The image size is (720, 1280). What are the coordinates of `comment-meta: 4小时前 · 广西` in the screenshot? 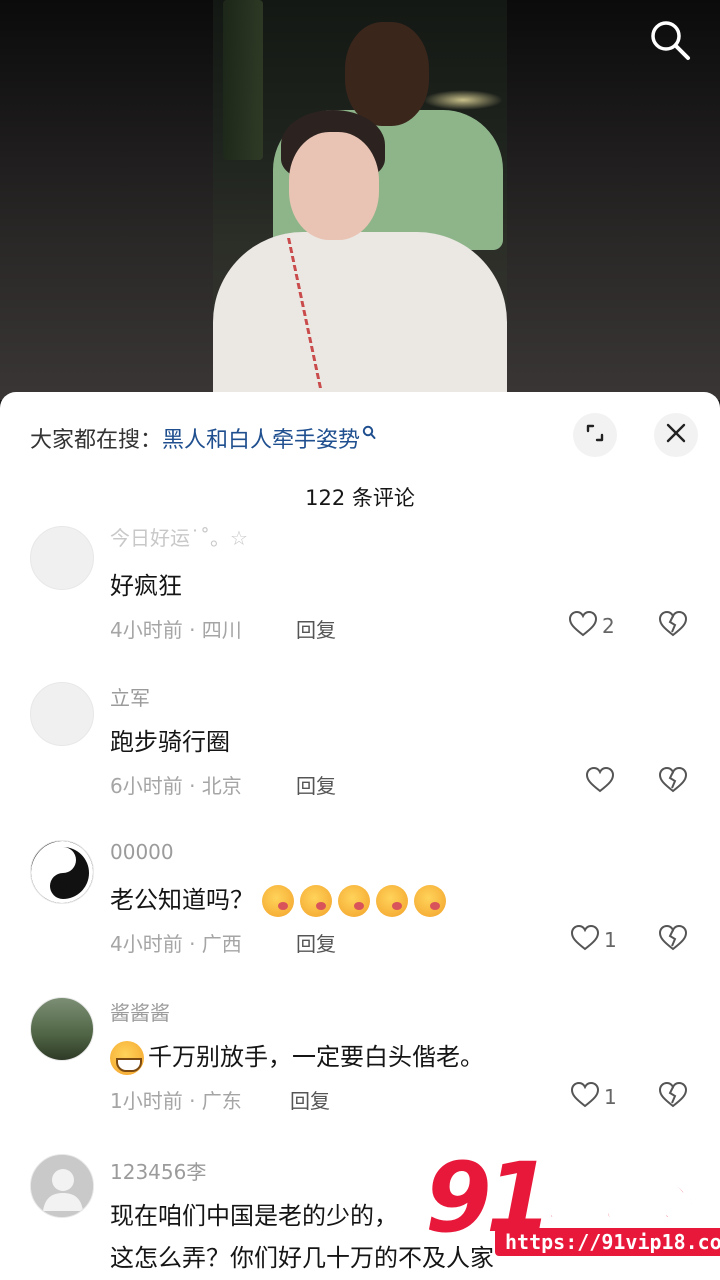 It's located at (176, 944).